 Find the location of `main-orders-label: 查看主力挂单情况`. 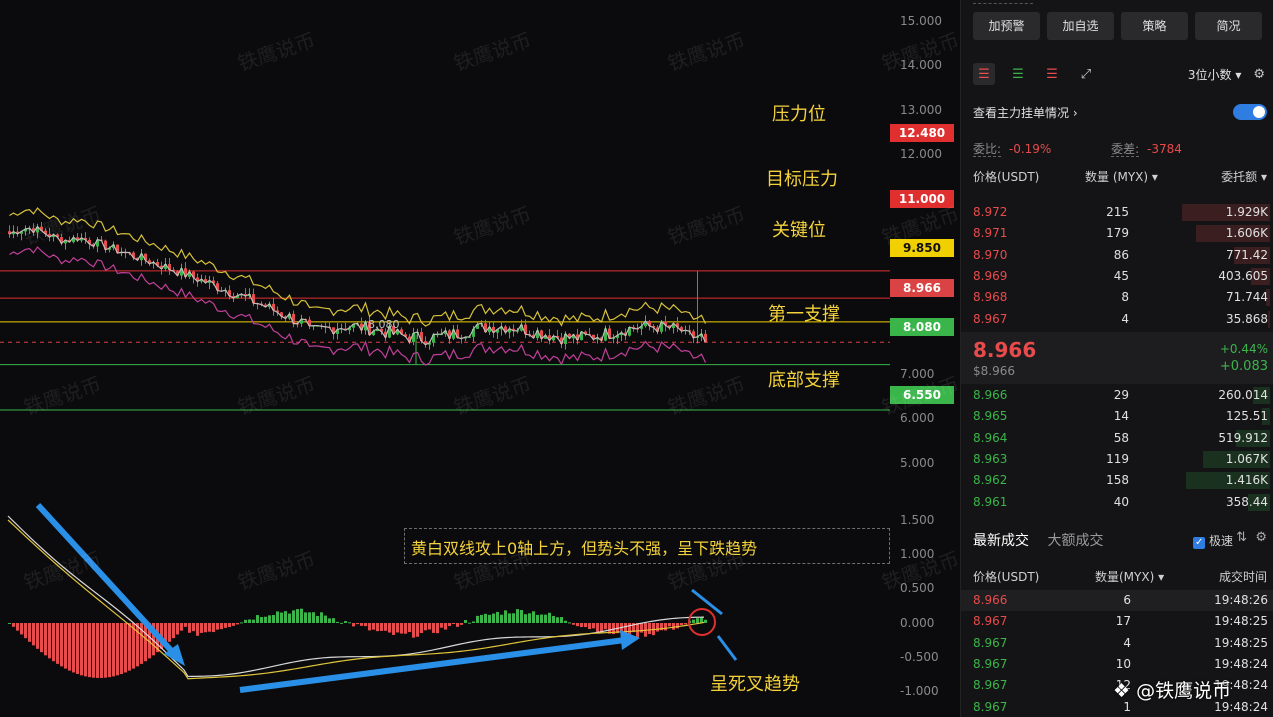

main-orders-label: 查看主力挂单情况 is located at coordinates (1021, 113).